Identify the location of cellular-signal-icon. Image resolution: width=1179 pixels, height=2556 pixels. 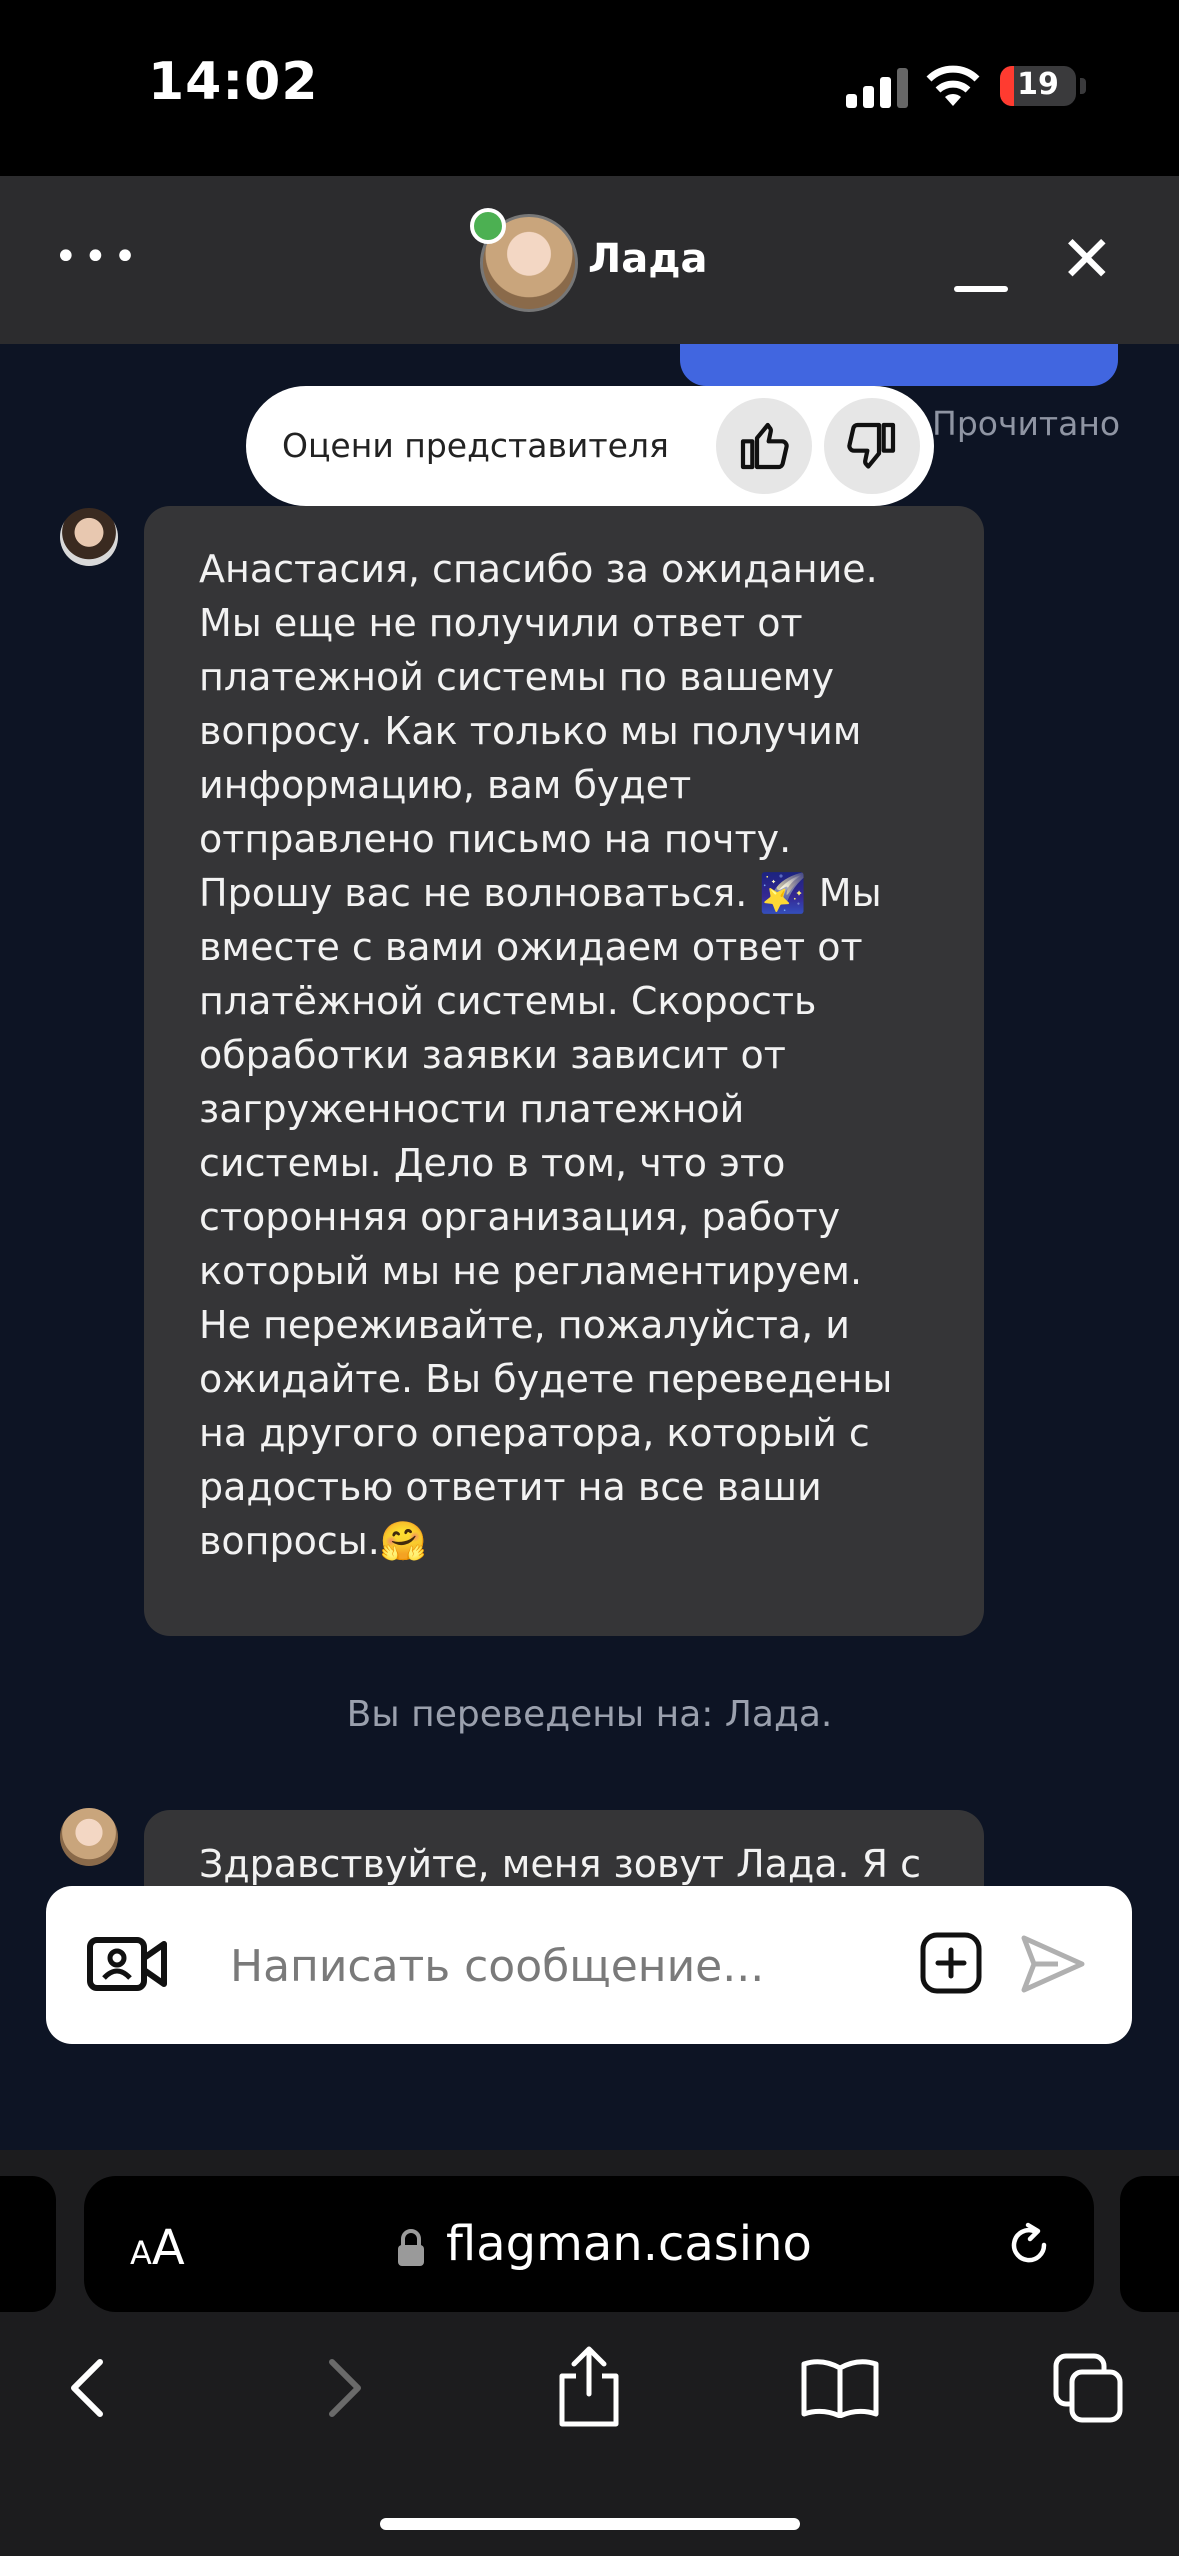
(878, 87).